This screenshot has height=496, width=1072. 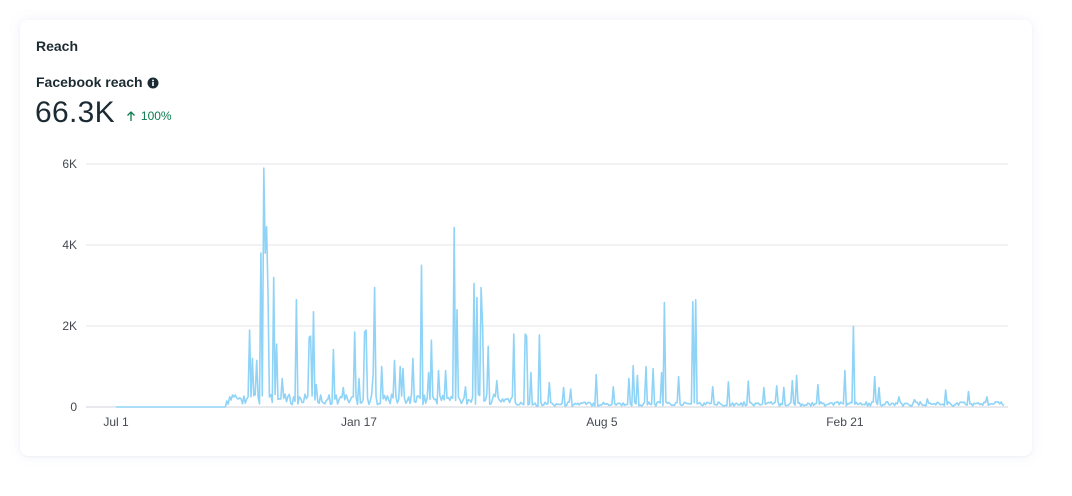 I want to click on x-tick-label: Feb 21, so click(x=845, y=422).